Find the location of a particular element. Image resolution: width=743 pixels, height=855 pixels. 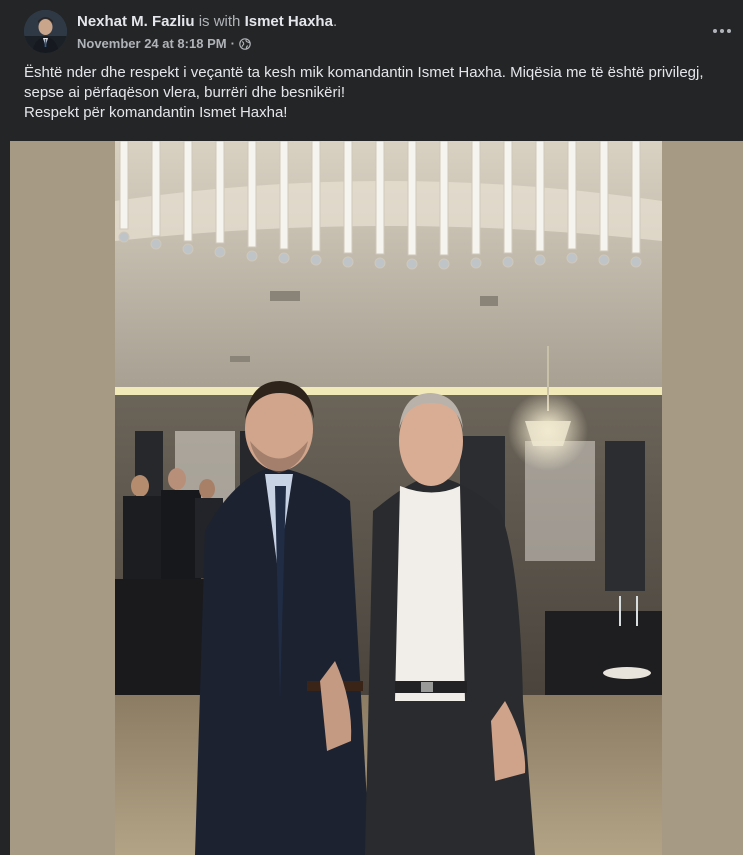

avatar-portrait is located at coordinates (45, 31).